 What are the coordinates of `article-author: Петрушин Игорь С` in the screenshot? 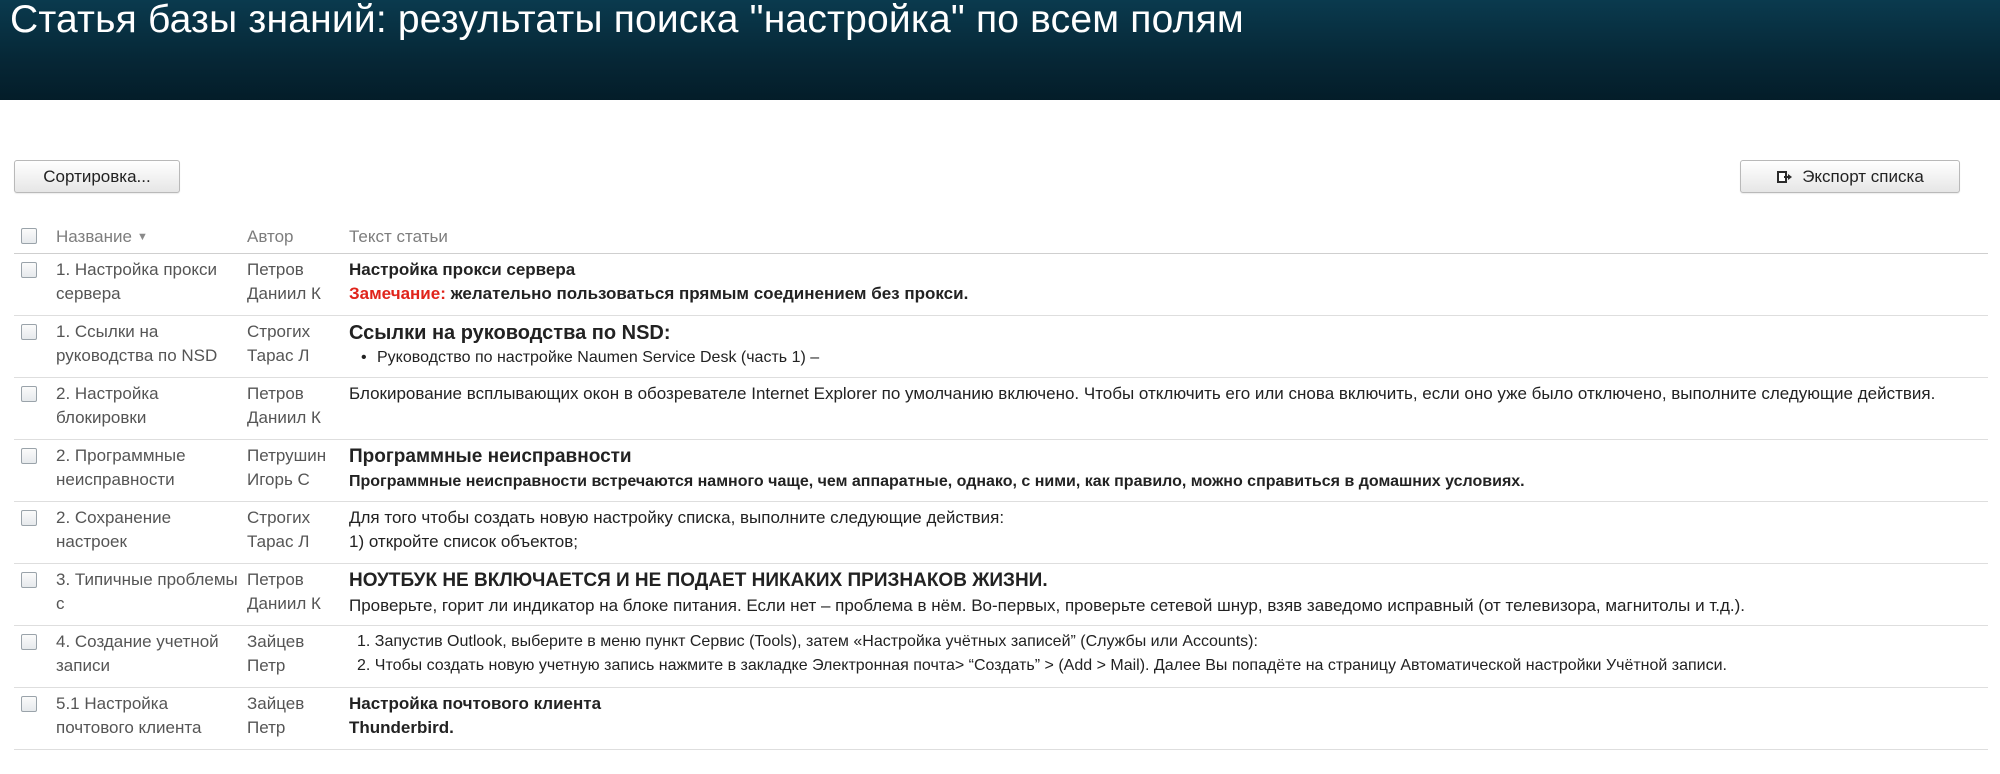 It's located at (287, 467).